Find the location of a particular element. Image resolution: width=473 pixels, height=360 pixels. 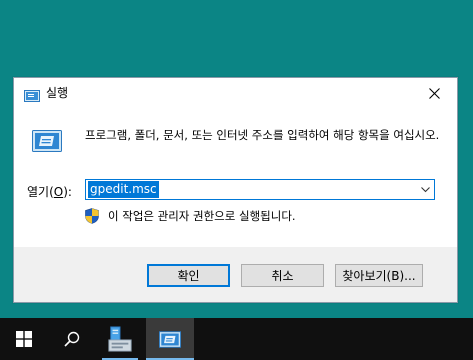

chevron-down-icon is located at coordinates (425, 189).